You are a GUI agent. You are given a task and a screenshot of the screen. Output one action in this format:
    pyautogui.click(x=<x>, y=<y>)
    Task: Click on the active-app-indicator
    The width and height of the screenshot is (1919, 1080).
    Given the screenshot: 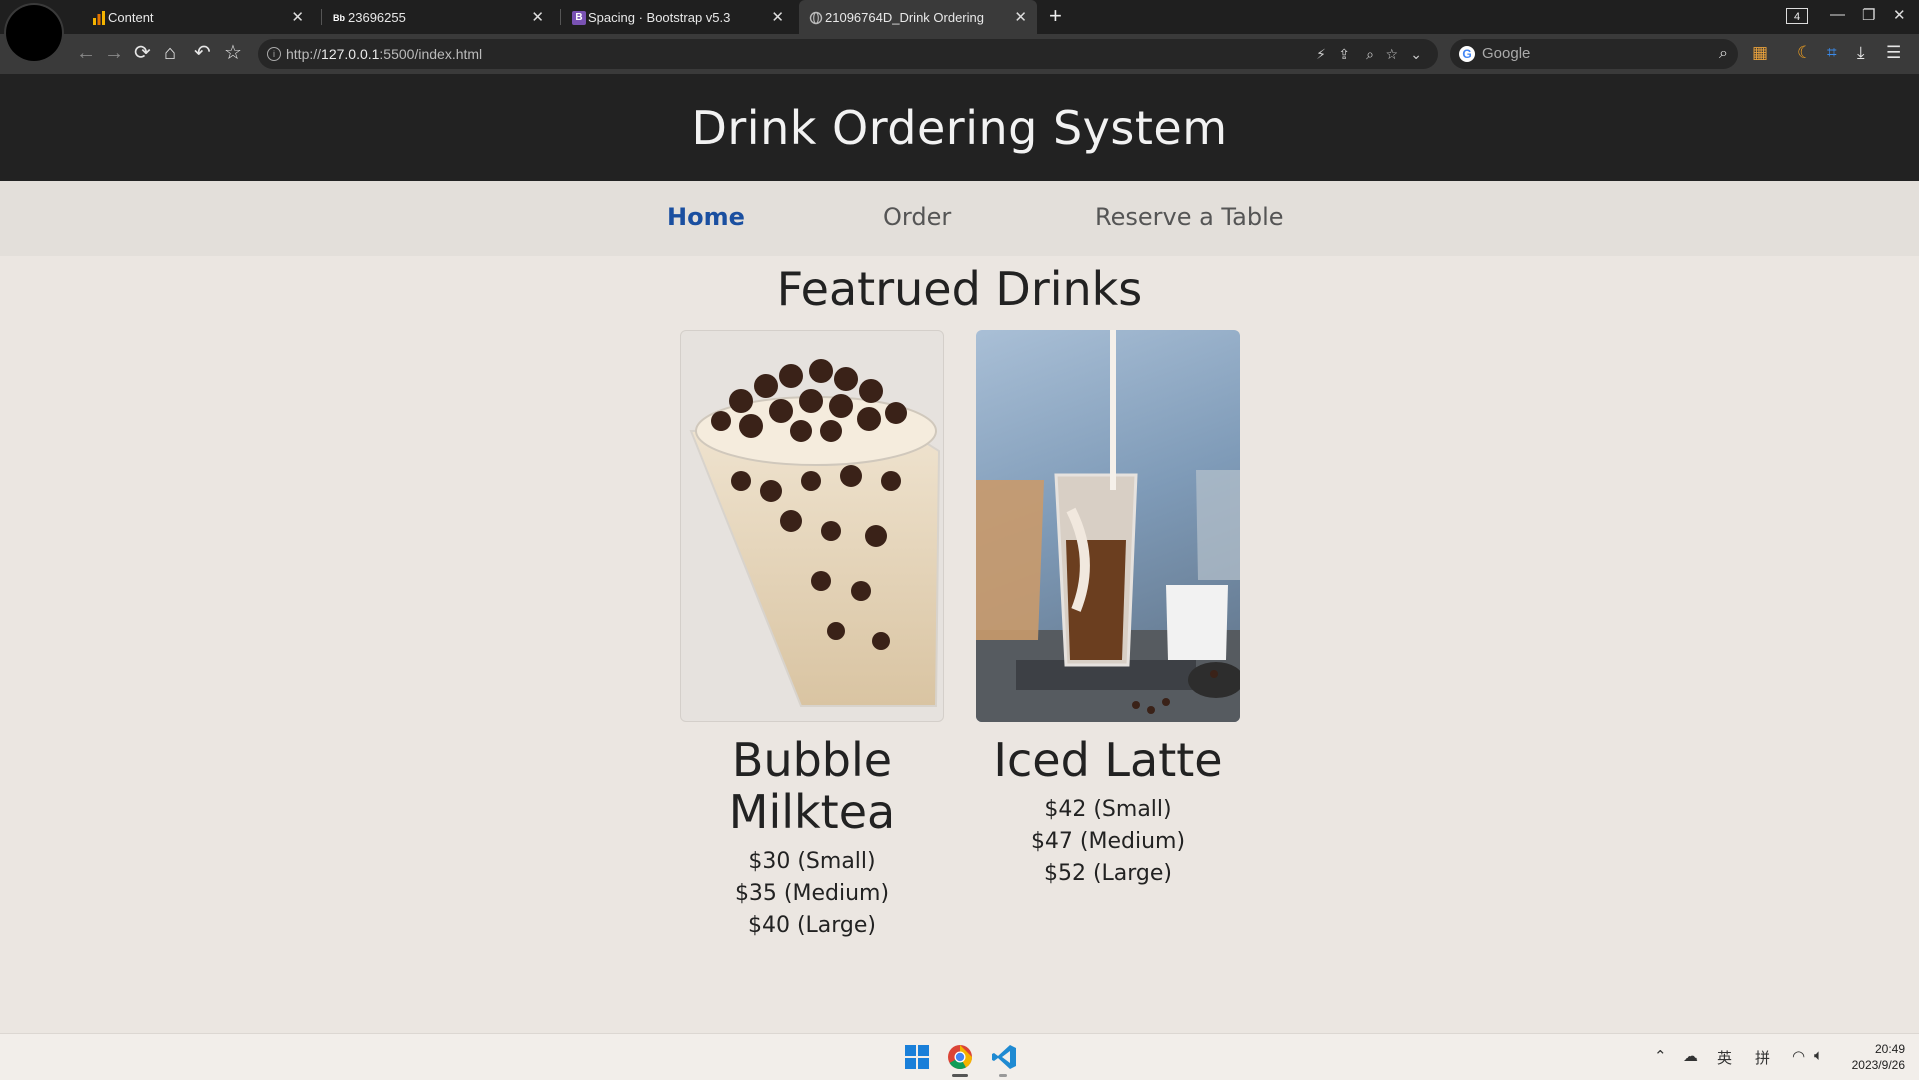 What is the action you would take?
    pyautogui.click(x=960, y=1075)
    